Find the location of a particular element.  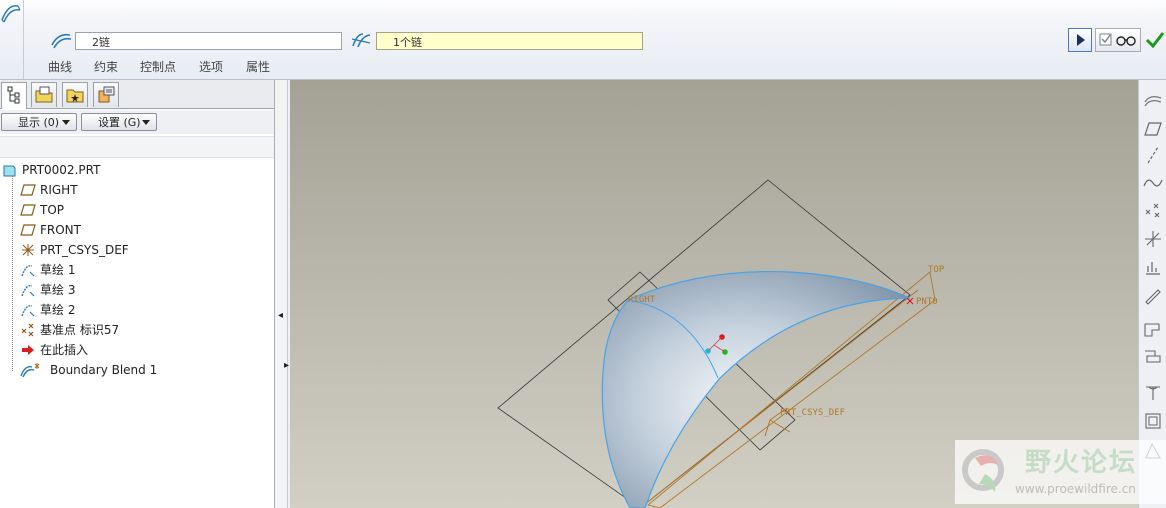

boundary-blend-tool-icon is located at coordinates (1153, 99).